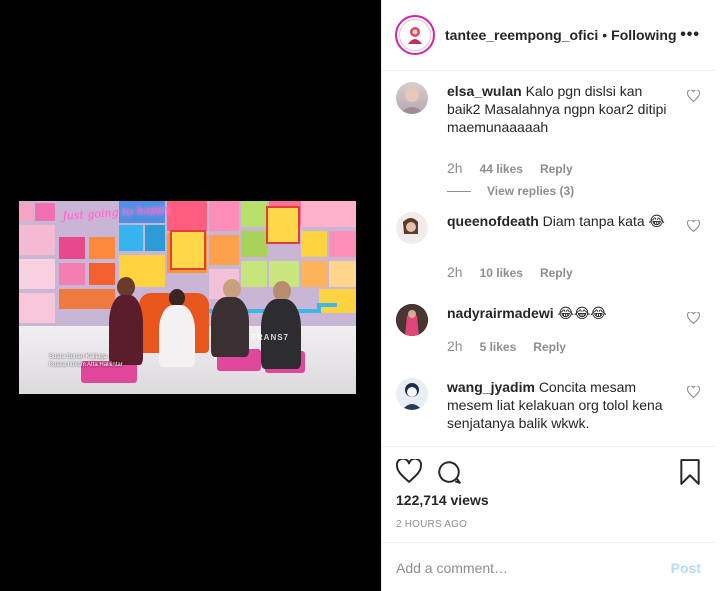 The height and width of the screenshot is (591, 720). Describe the element at coordinates (78, 357) in the screenshot. I see `caption-line: Suara Sunan Kalijaga` at that location.